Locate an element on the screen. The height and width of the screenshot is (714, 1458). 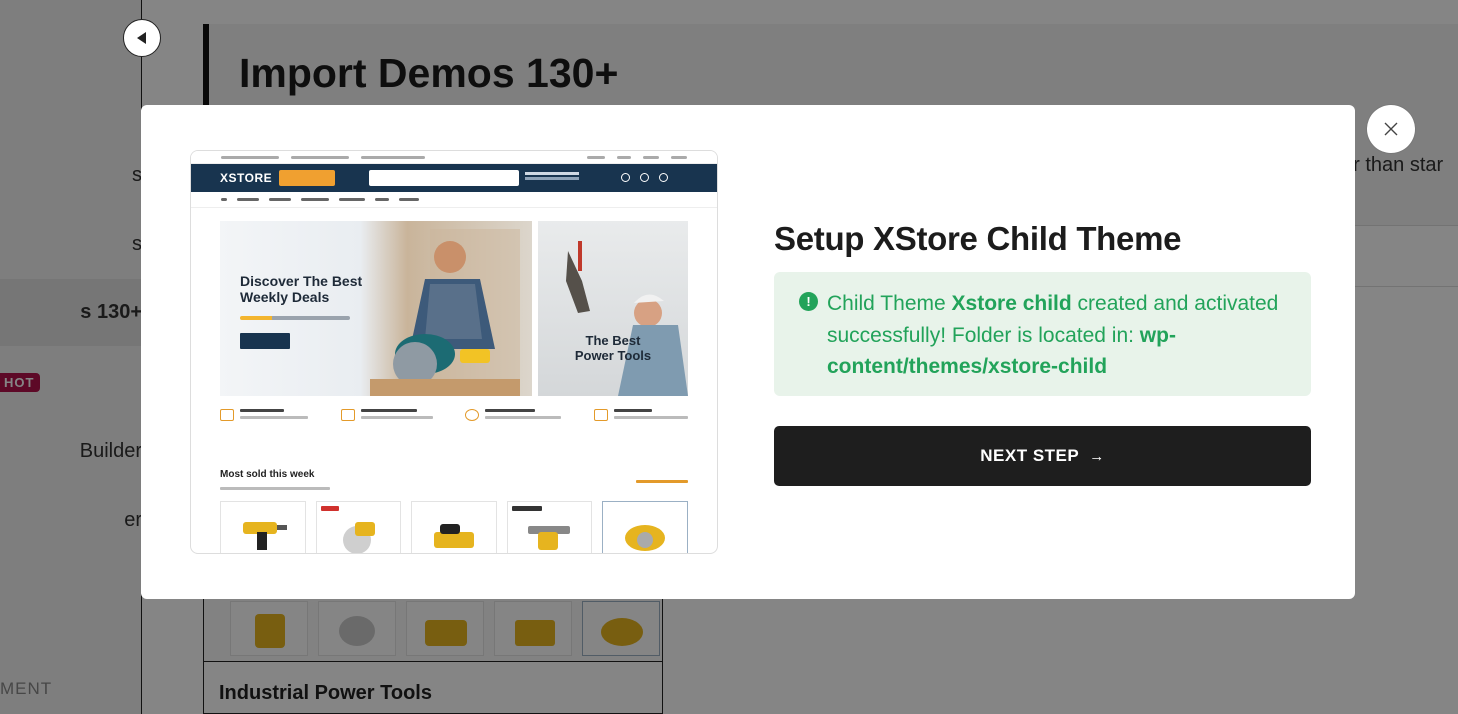
preview-search is located at coordinates (444, 178).